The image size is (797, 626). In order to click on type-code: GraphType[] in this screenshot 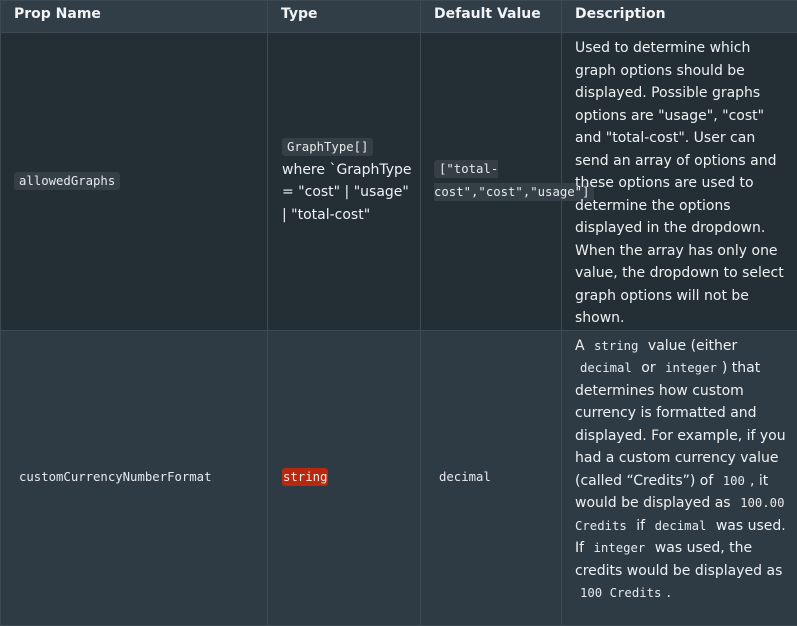, I will do `click(327, 147)`.